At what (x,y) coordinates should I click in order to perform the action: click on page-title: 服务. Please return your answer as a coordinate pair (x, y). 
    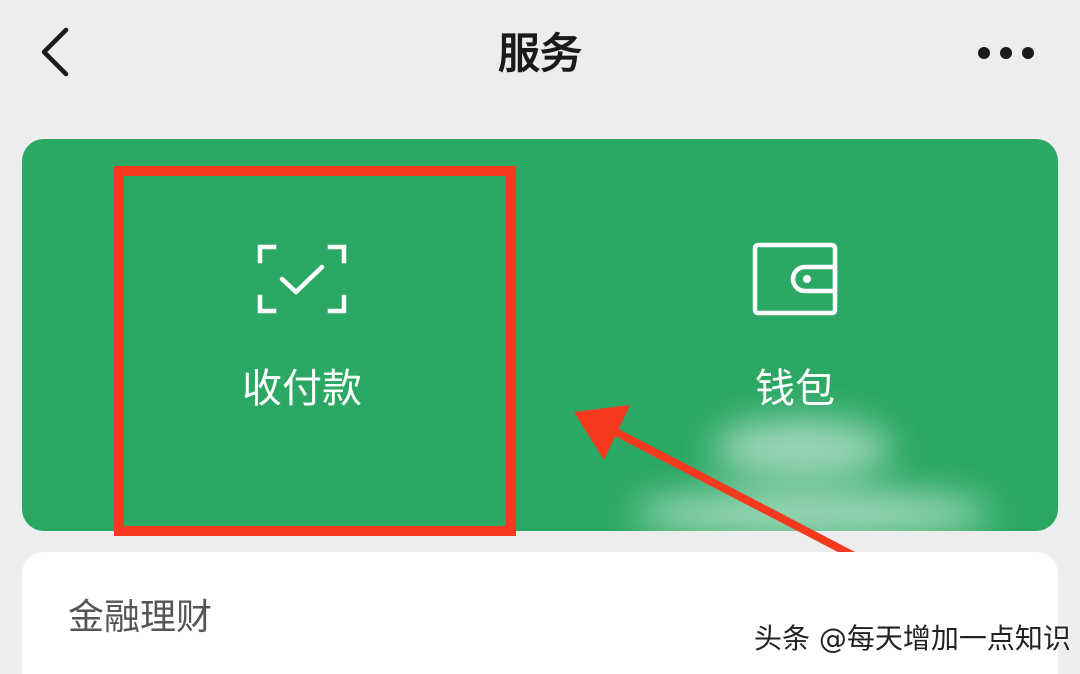
    Looking at the image, I should click on (539, 53).